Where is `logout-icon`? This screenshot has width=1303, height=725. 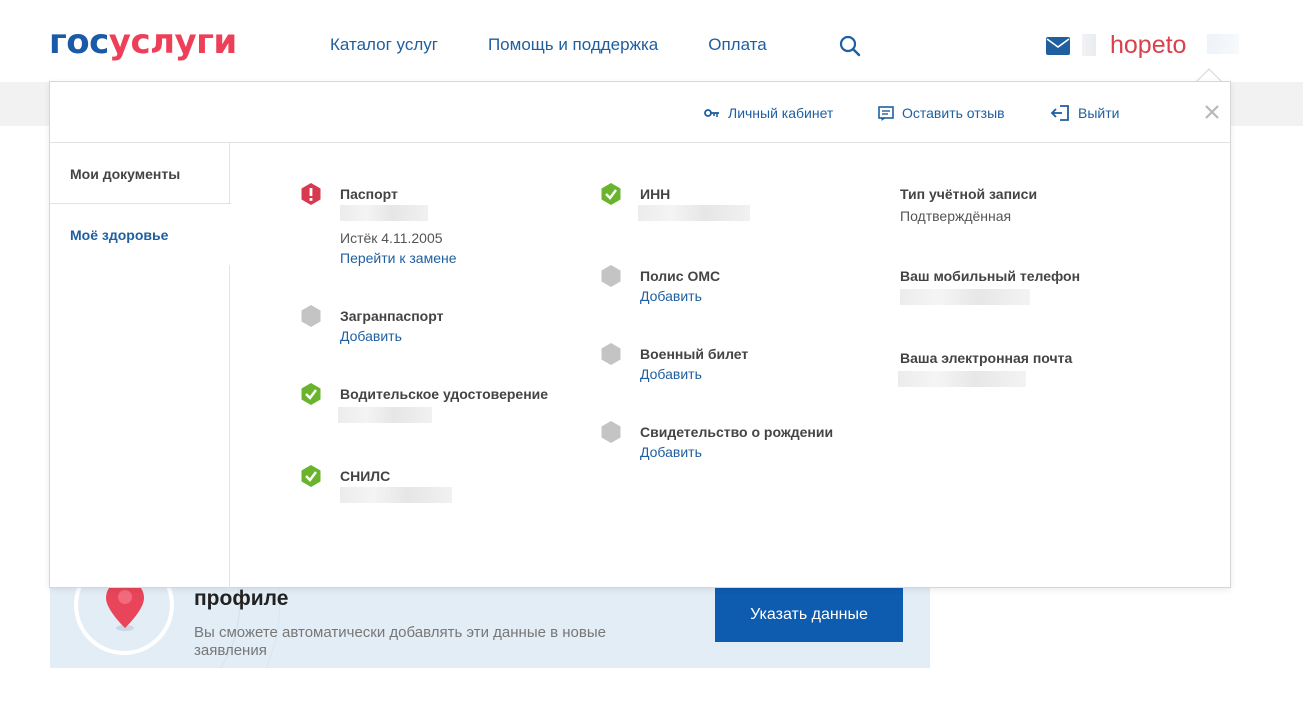
logout-icon is located at coordinates (1059, 113).